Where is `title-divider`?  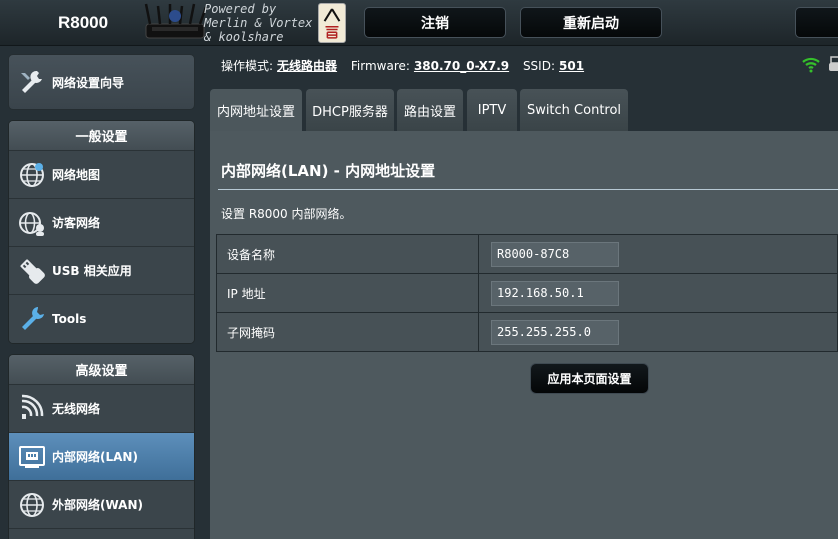
title-divider is located at coordinates (528, 189).